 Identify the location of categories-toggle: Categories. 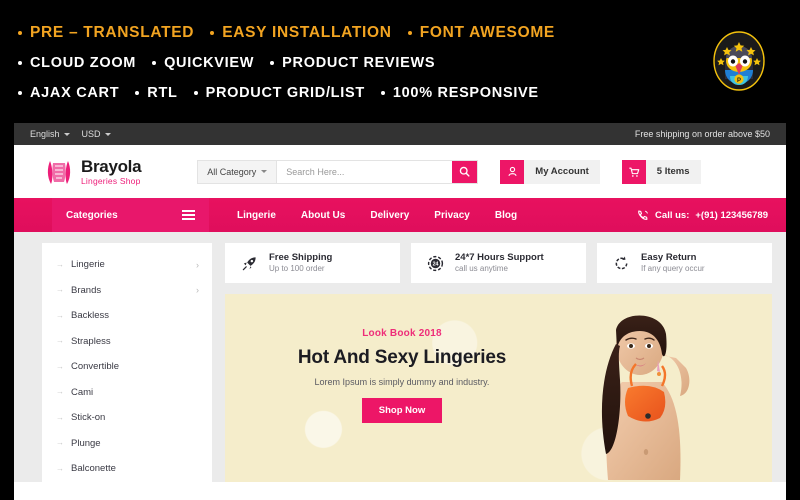
(130, 215).